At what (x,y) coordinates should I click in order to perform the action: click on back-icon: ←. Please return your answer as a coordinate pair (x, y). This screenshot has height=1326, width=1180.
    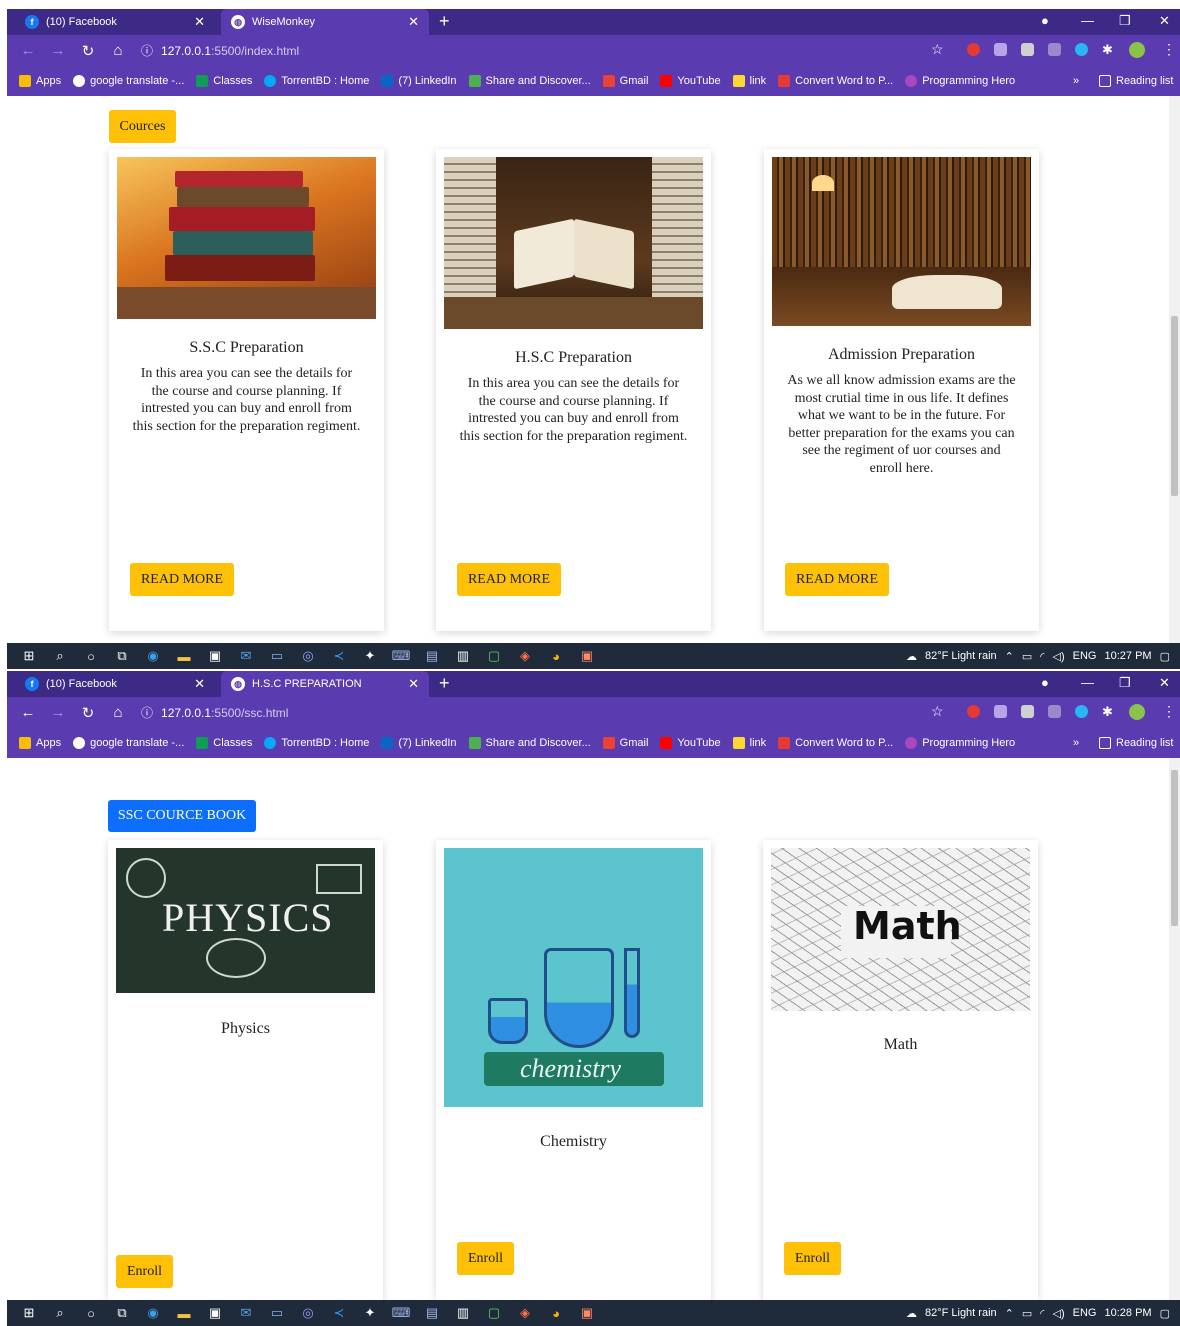
    Looking at the image, I should click on (28, 50).